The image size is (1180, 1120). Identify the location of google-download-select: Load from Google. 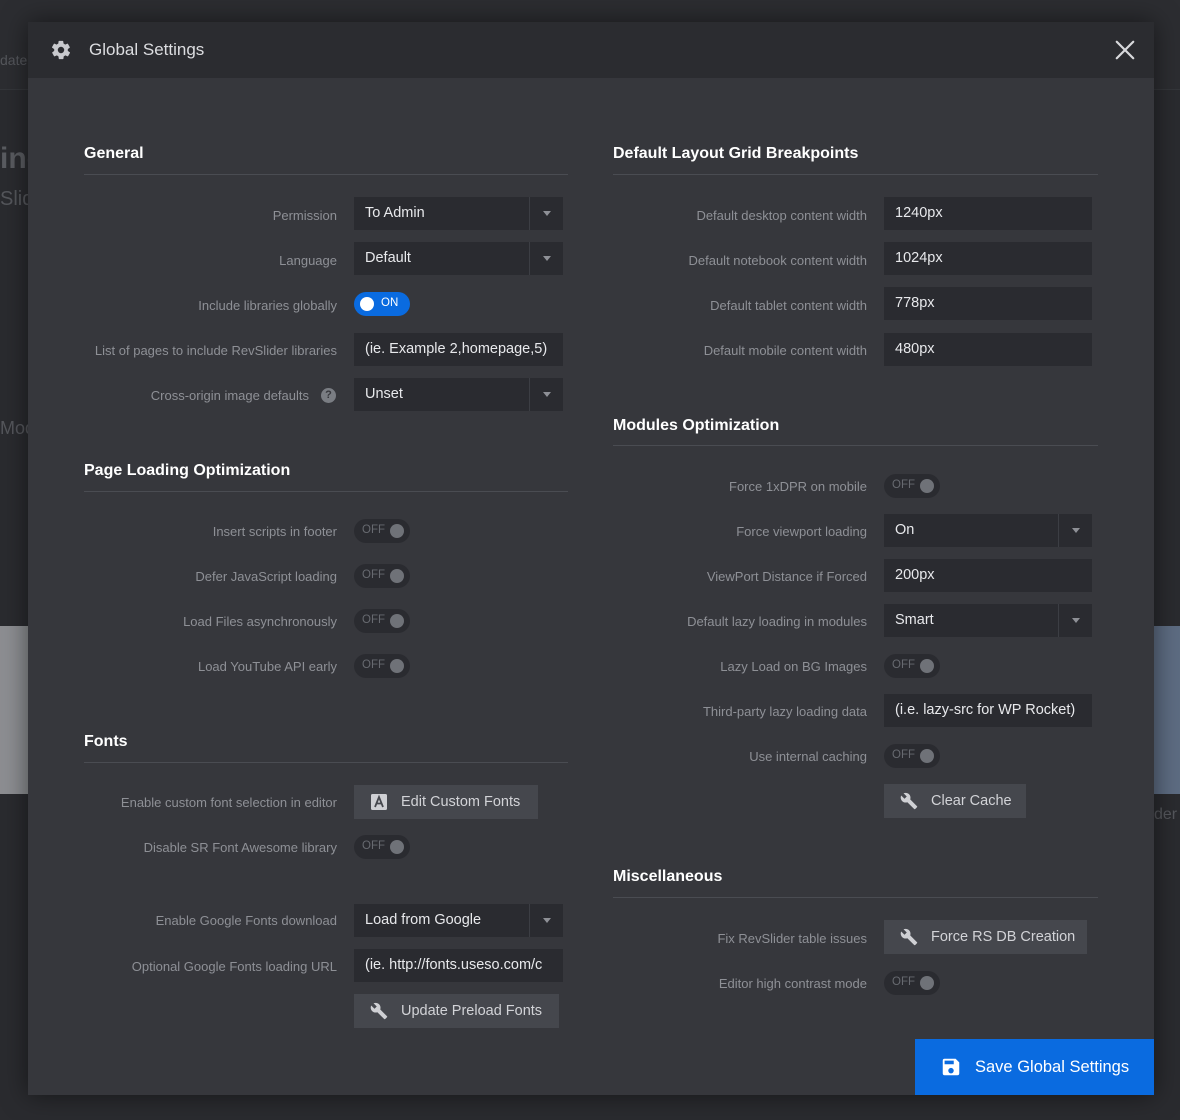
(458, 920).